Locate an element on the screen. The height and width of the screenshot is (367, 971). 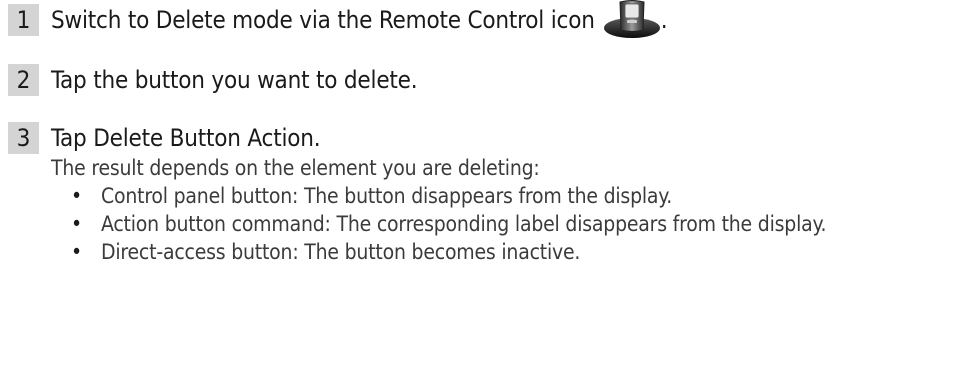
step-body: Tap the button you want to delete. is located at coordinates (234, 80).